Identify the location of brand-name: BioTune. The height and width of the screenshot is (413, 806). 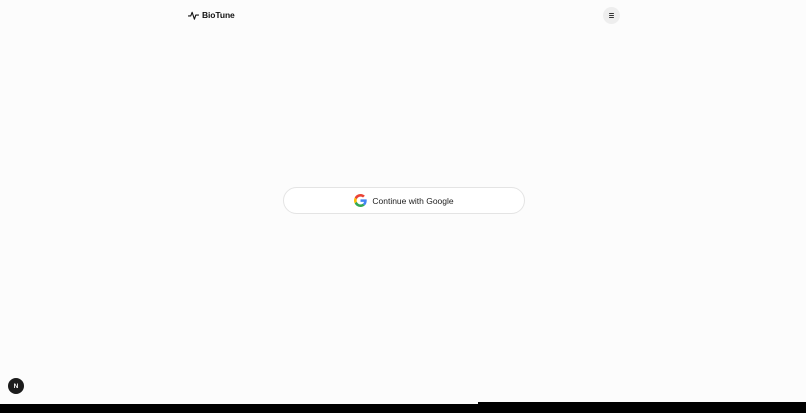
(218, 15).